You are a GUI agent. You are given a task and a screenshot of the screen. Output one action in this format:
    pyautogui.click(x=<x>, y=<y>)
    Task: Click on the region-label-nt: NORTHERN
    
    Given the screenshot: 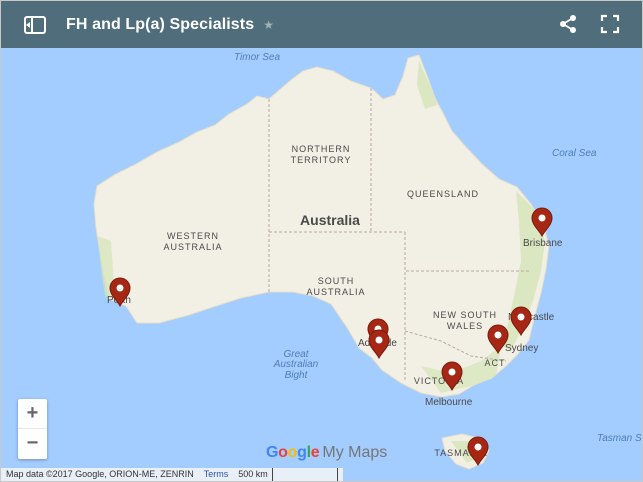 What is the action you would take?
    pyautogui.click(x=321, y=149)
    